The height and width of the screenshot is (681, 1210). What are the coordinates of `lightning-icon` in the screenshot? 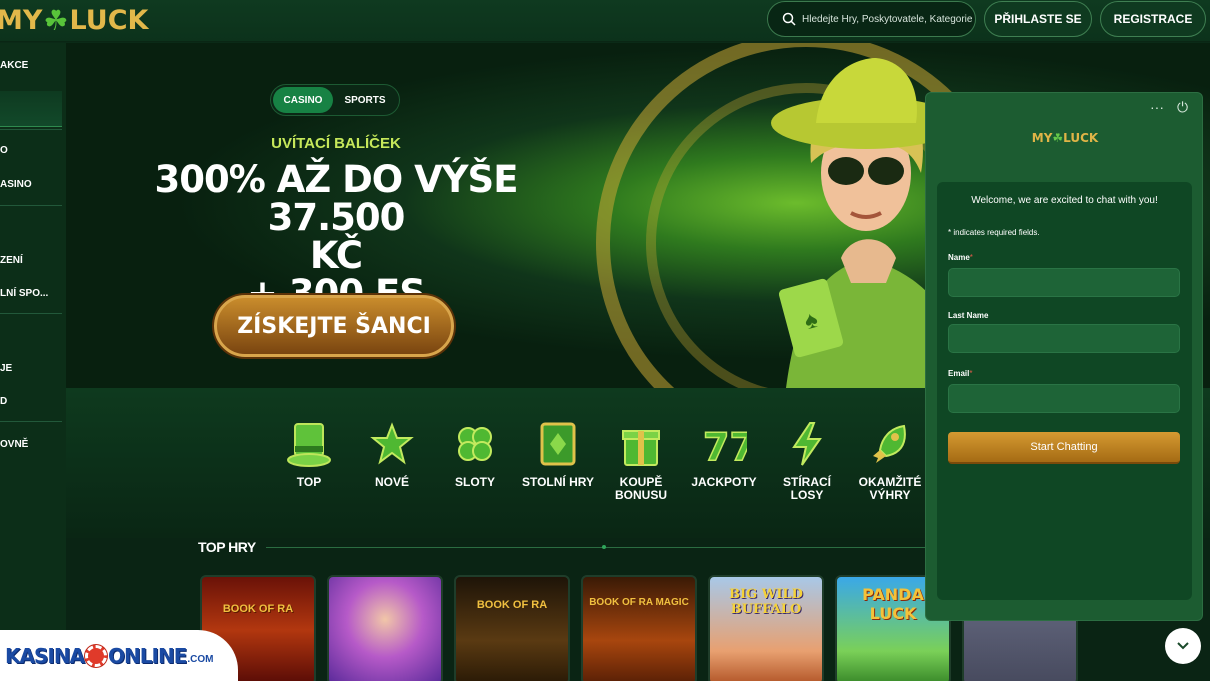 It's located at (807, 444).